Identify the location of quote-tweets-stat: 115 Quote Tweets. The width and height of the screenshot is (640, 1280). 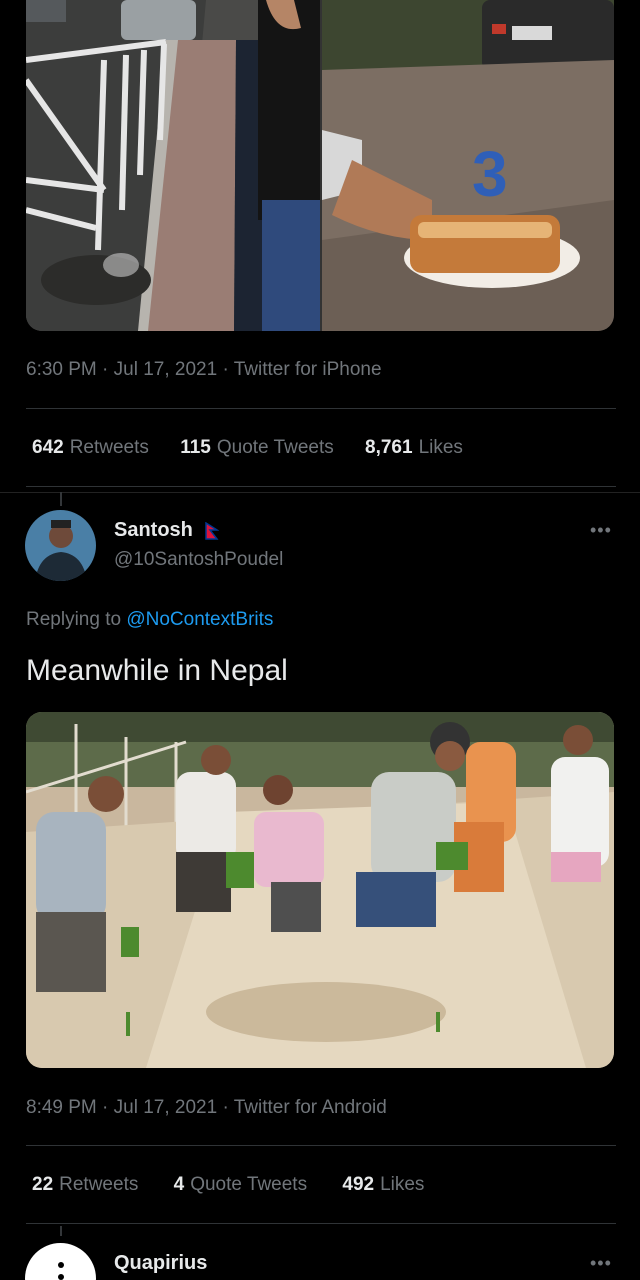
(257, 448).